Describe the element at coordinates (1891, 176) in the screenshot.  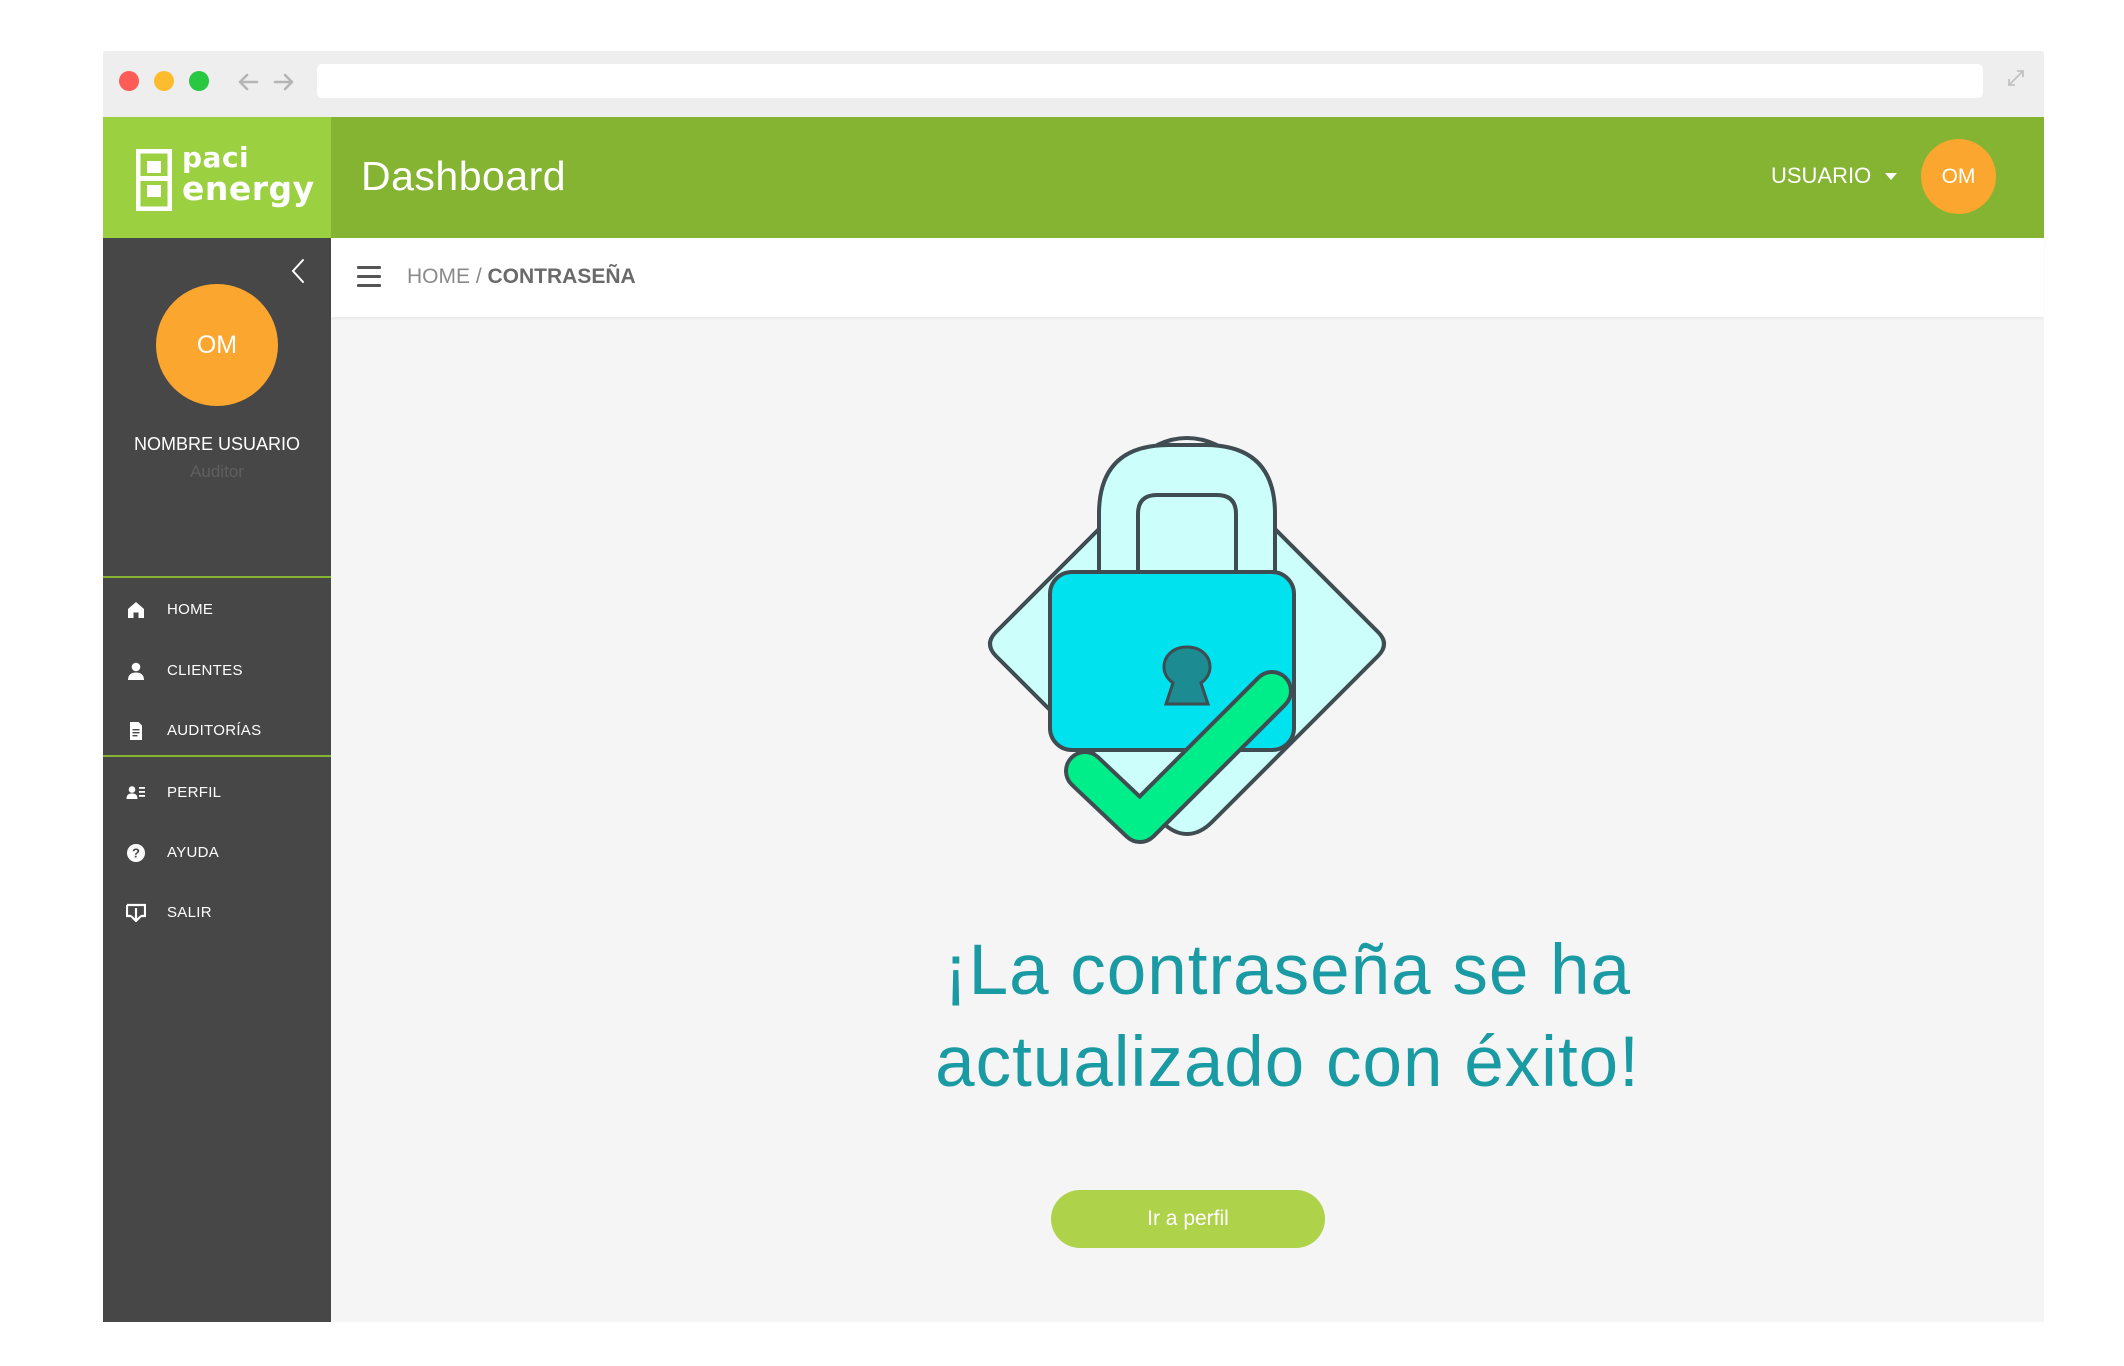
I see `caret-down-icon` at that location.